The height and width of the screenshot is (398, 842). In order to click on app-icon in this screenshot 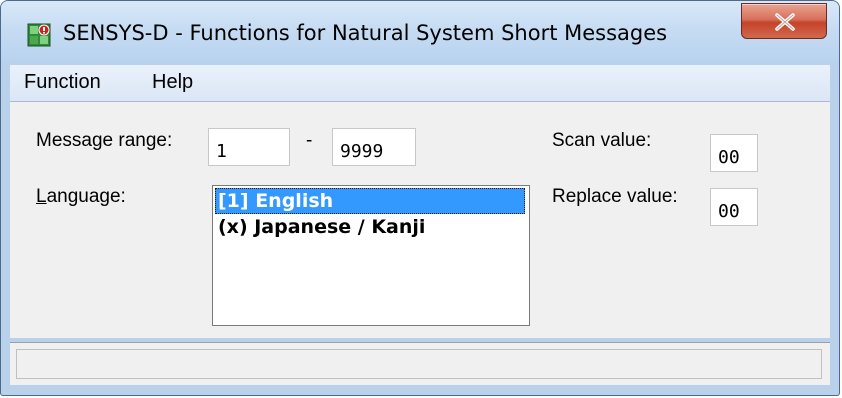, I will do `click(39, 35)`.